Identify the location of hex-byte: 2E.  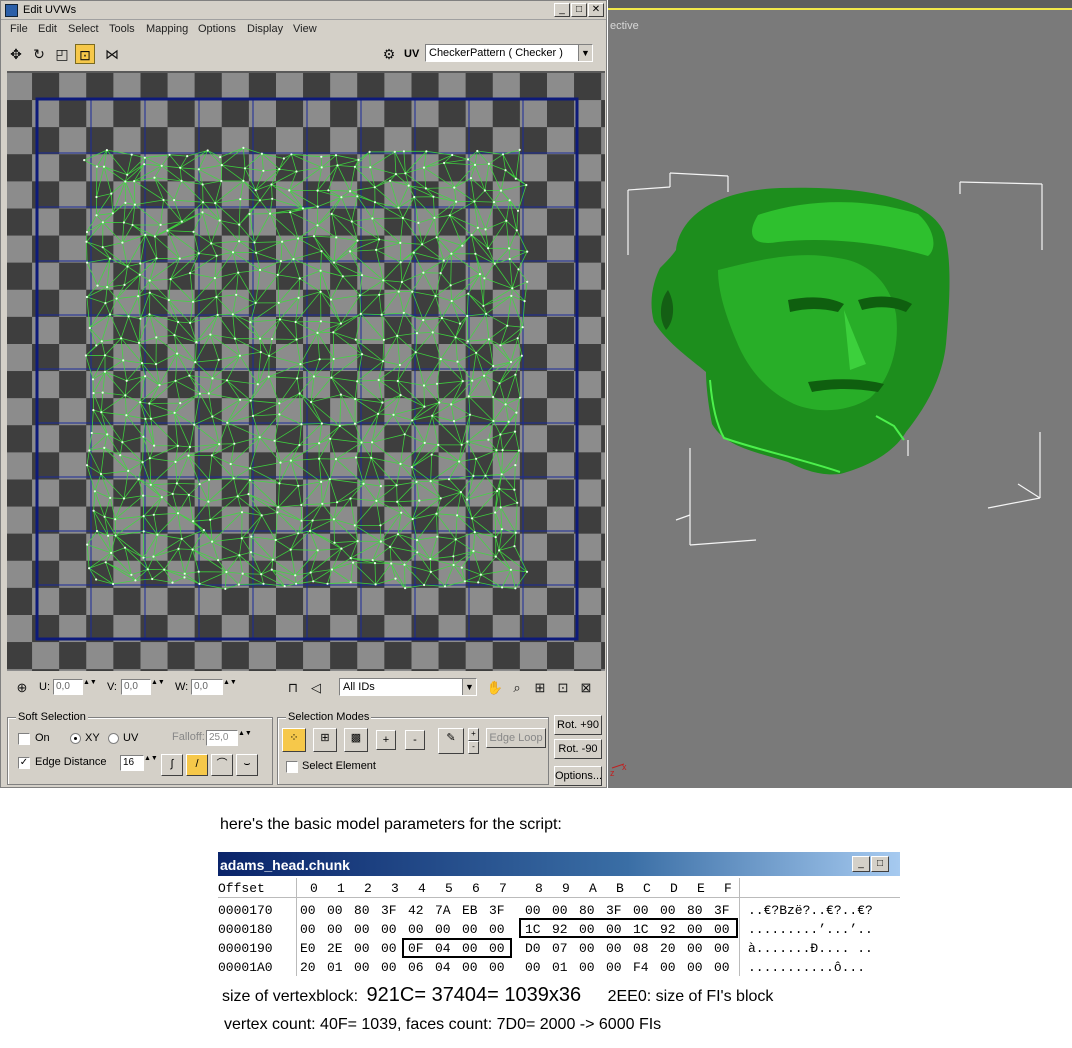
(335, 948).